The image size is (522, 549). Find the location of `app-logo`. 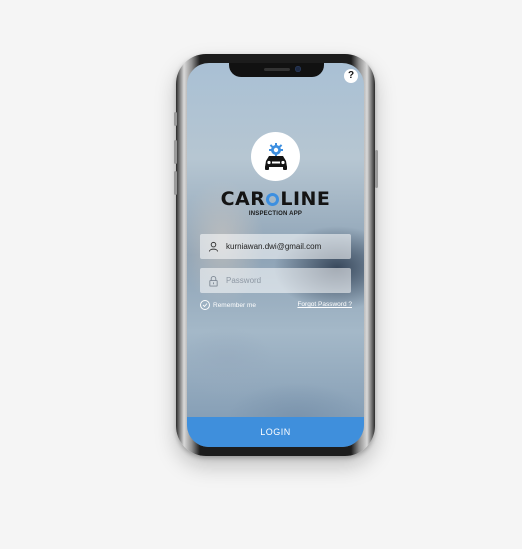

app-logo is located at coordinates (275, 156).